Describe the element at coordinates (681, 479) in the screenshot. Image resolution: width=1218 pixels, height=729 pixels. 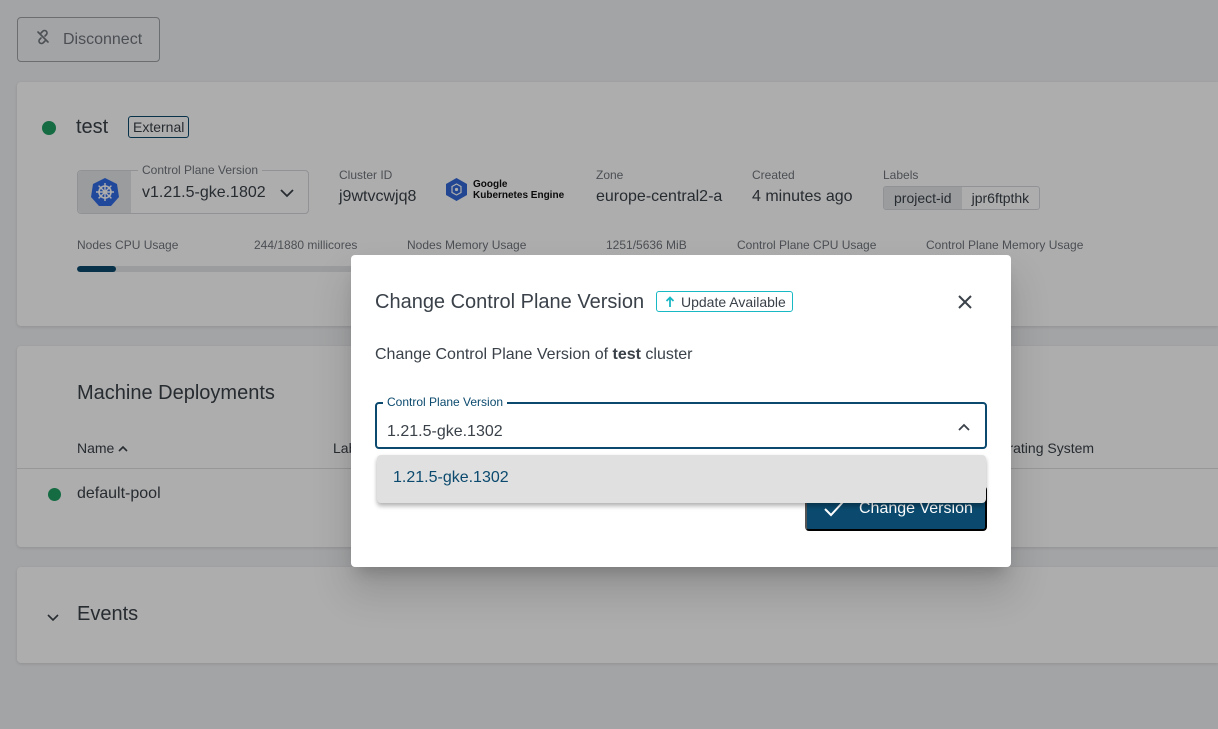
I see `version-dropdown-panel: 1.21.5-gke.1302` at that location.